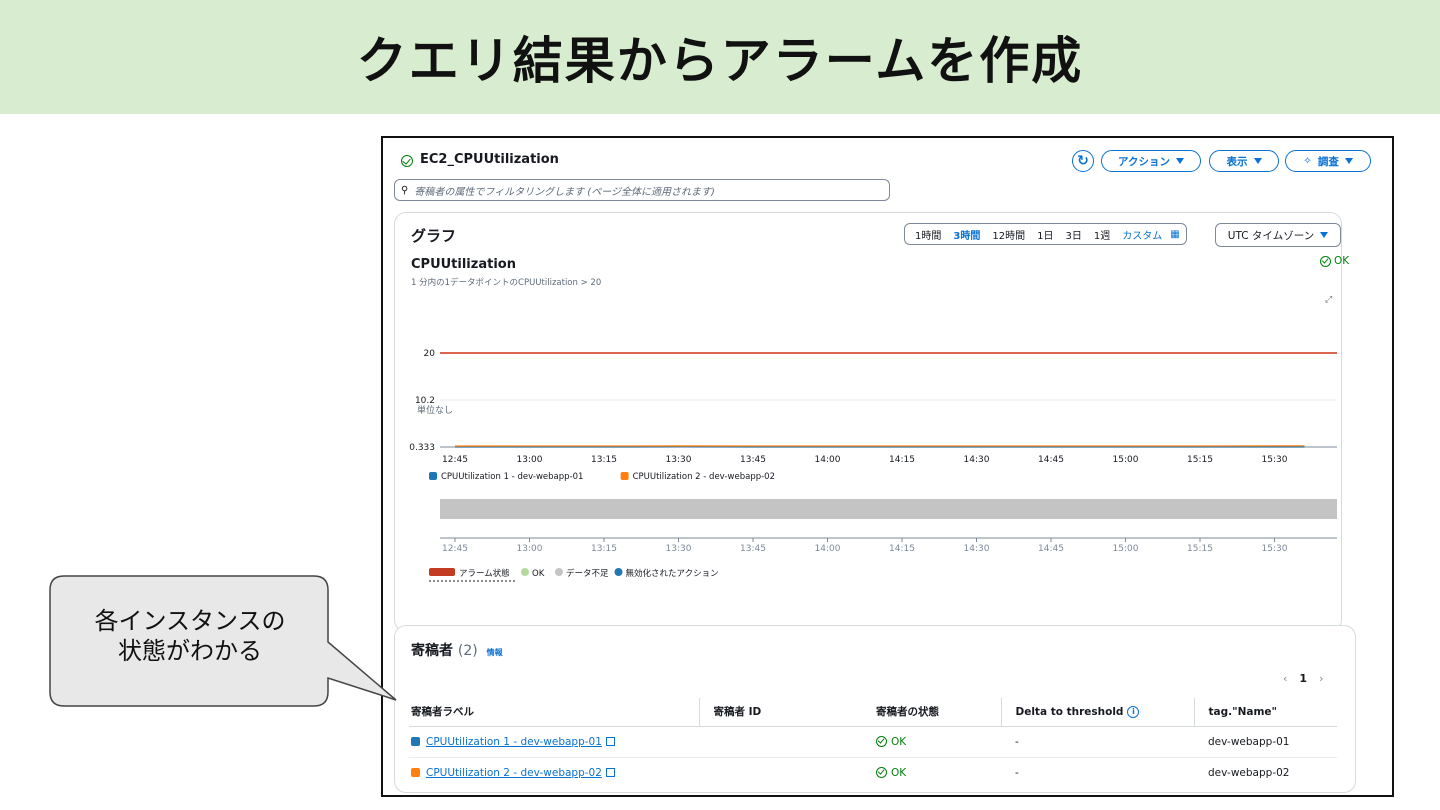 This screenshot has width=1440, height=810. Describe the element at coordinates (902, 460) in the screenshot. I see `x-tick-label: 14:15` at that location.